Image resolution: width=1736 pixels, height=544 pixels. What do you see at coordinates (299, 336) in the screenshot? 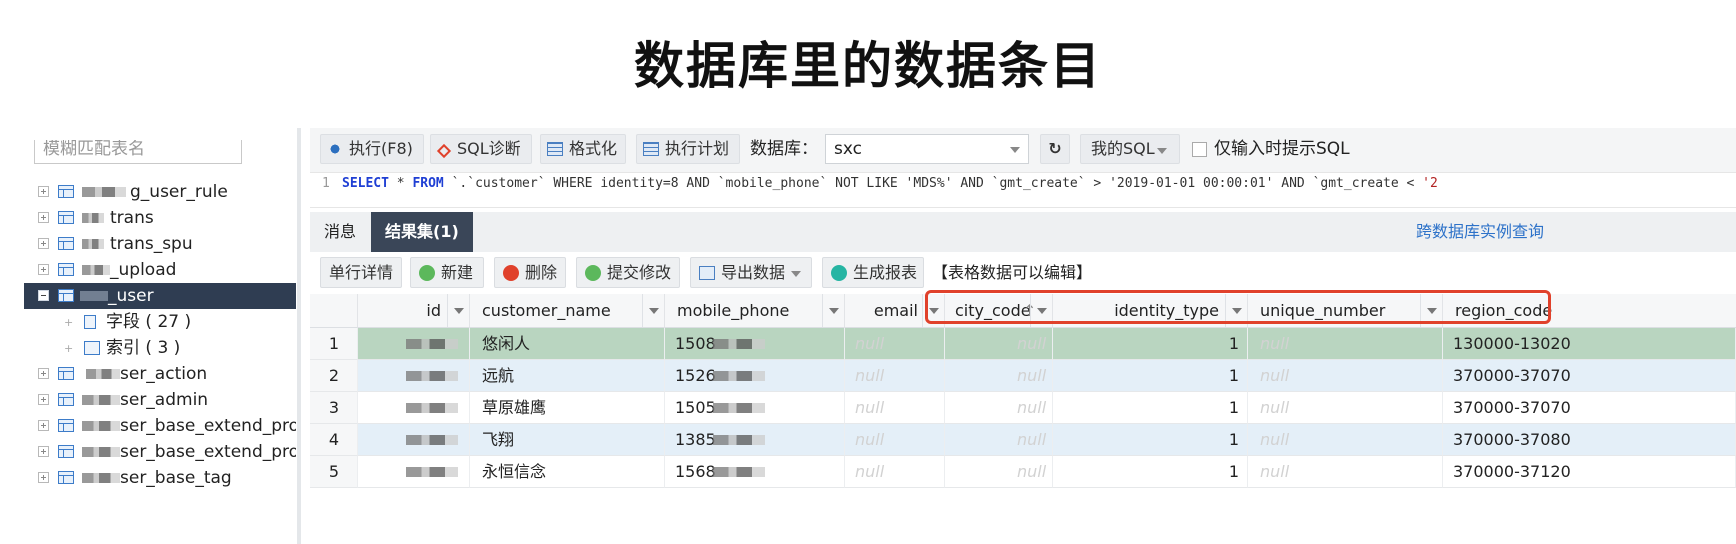
I see `panel-splitter` at bounding box center [299, 336].